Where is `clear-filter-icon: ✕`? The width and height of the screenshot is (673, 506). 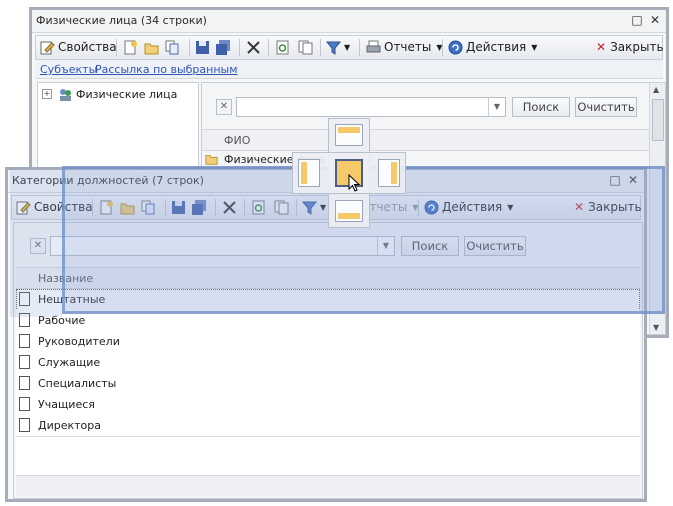 clear-filter-icon: ✕ is located at coordinates (224, 107).